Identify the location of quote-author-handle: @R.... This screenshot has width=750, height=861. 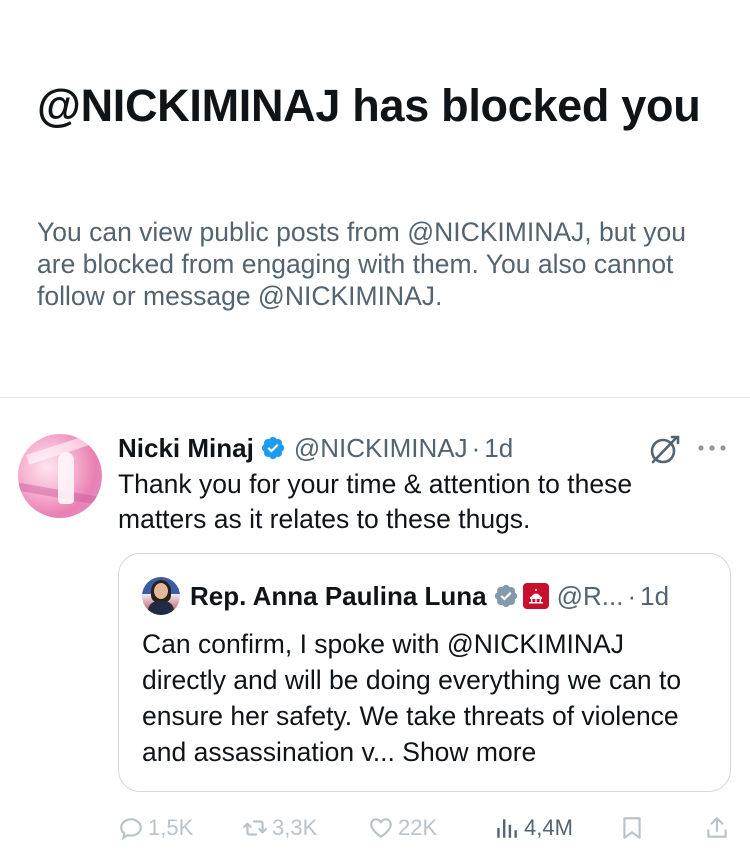
(590, 596).